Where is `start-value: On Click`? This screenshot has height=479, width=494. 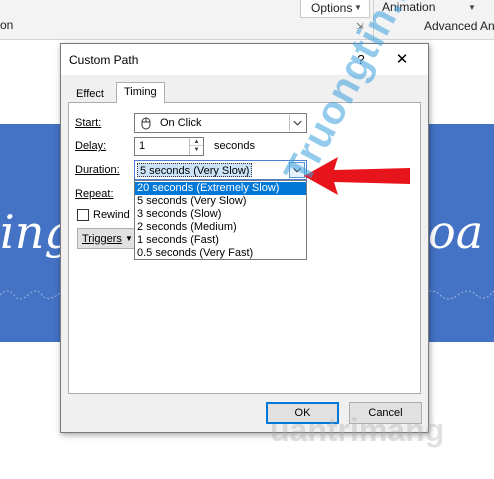 start-value: On Click is located at coordinates (181, 123).